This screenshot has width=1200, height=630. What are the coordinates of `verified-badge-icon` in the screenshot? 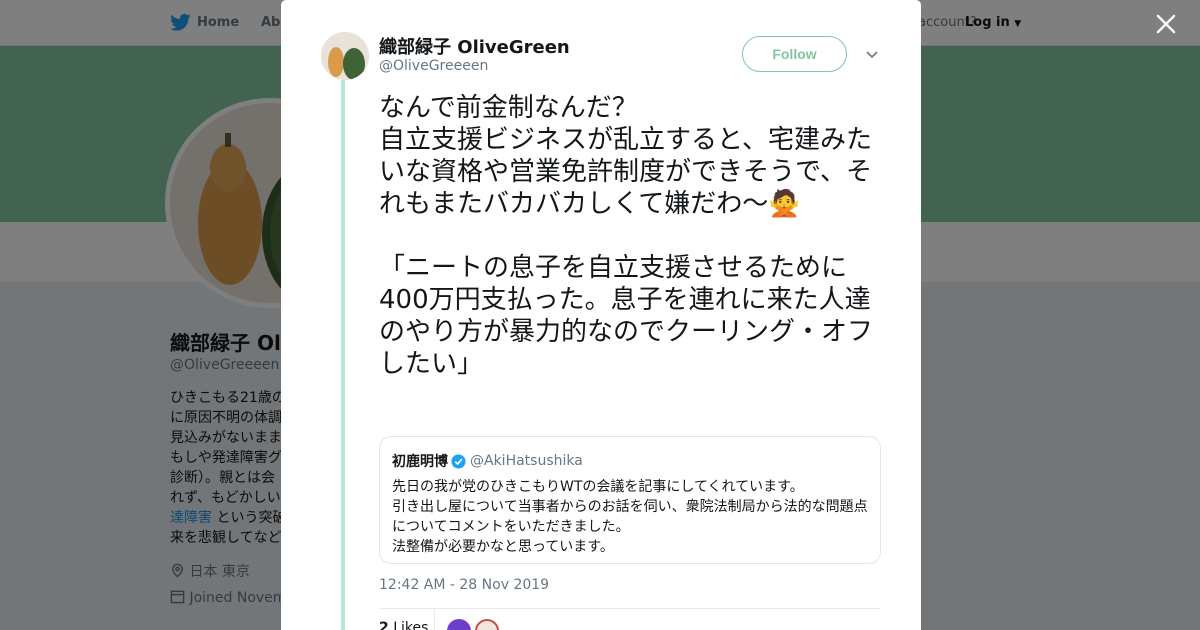 It's located at (458, 461).